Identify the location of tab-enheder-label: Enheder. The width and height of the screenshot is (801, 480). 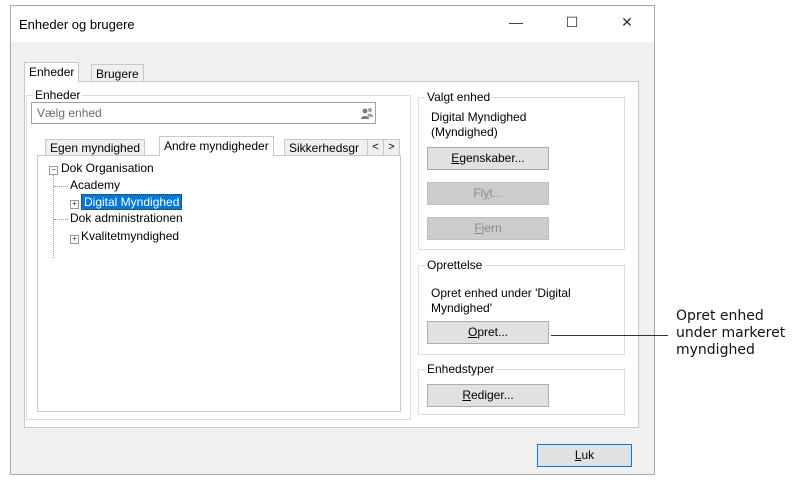
(52, 72).